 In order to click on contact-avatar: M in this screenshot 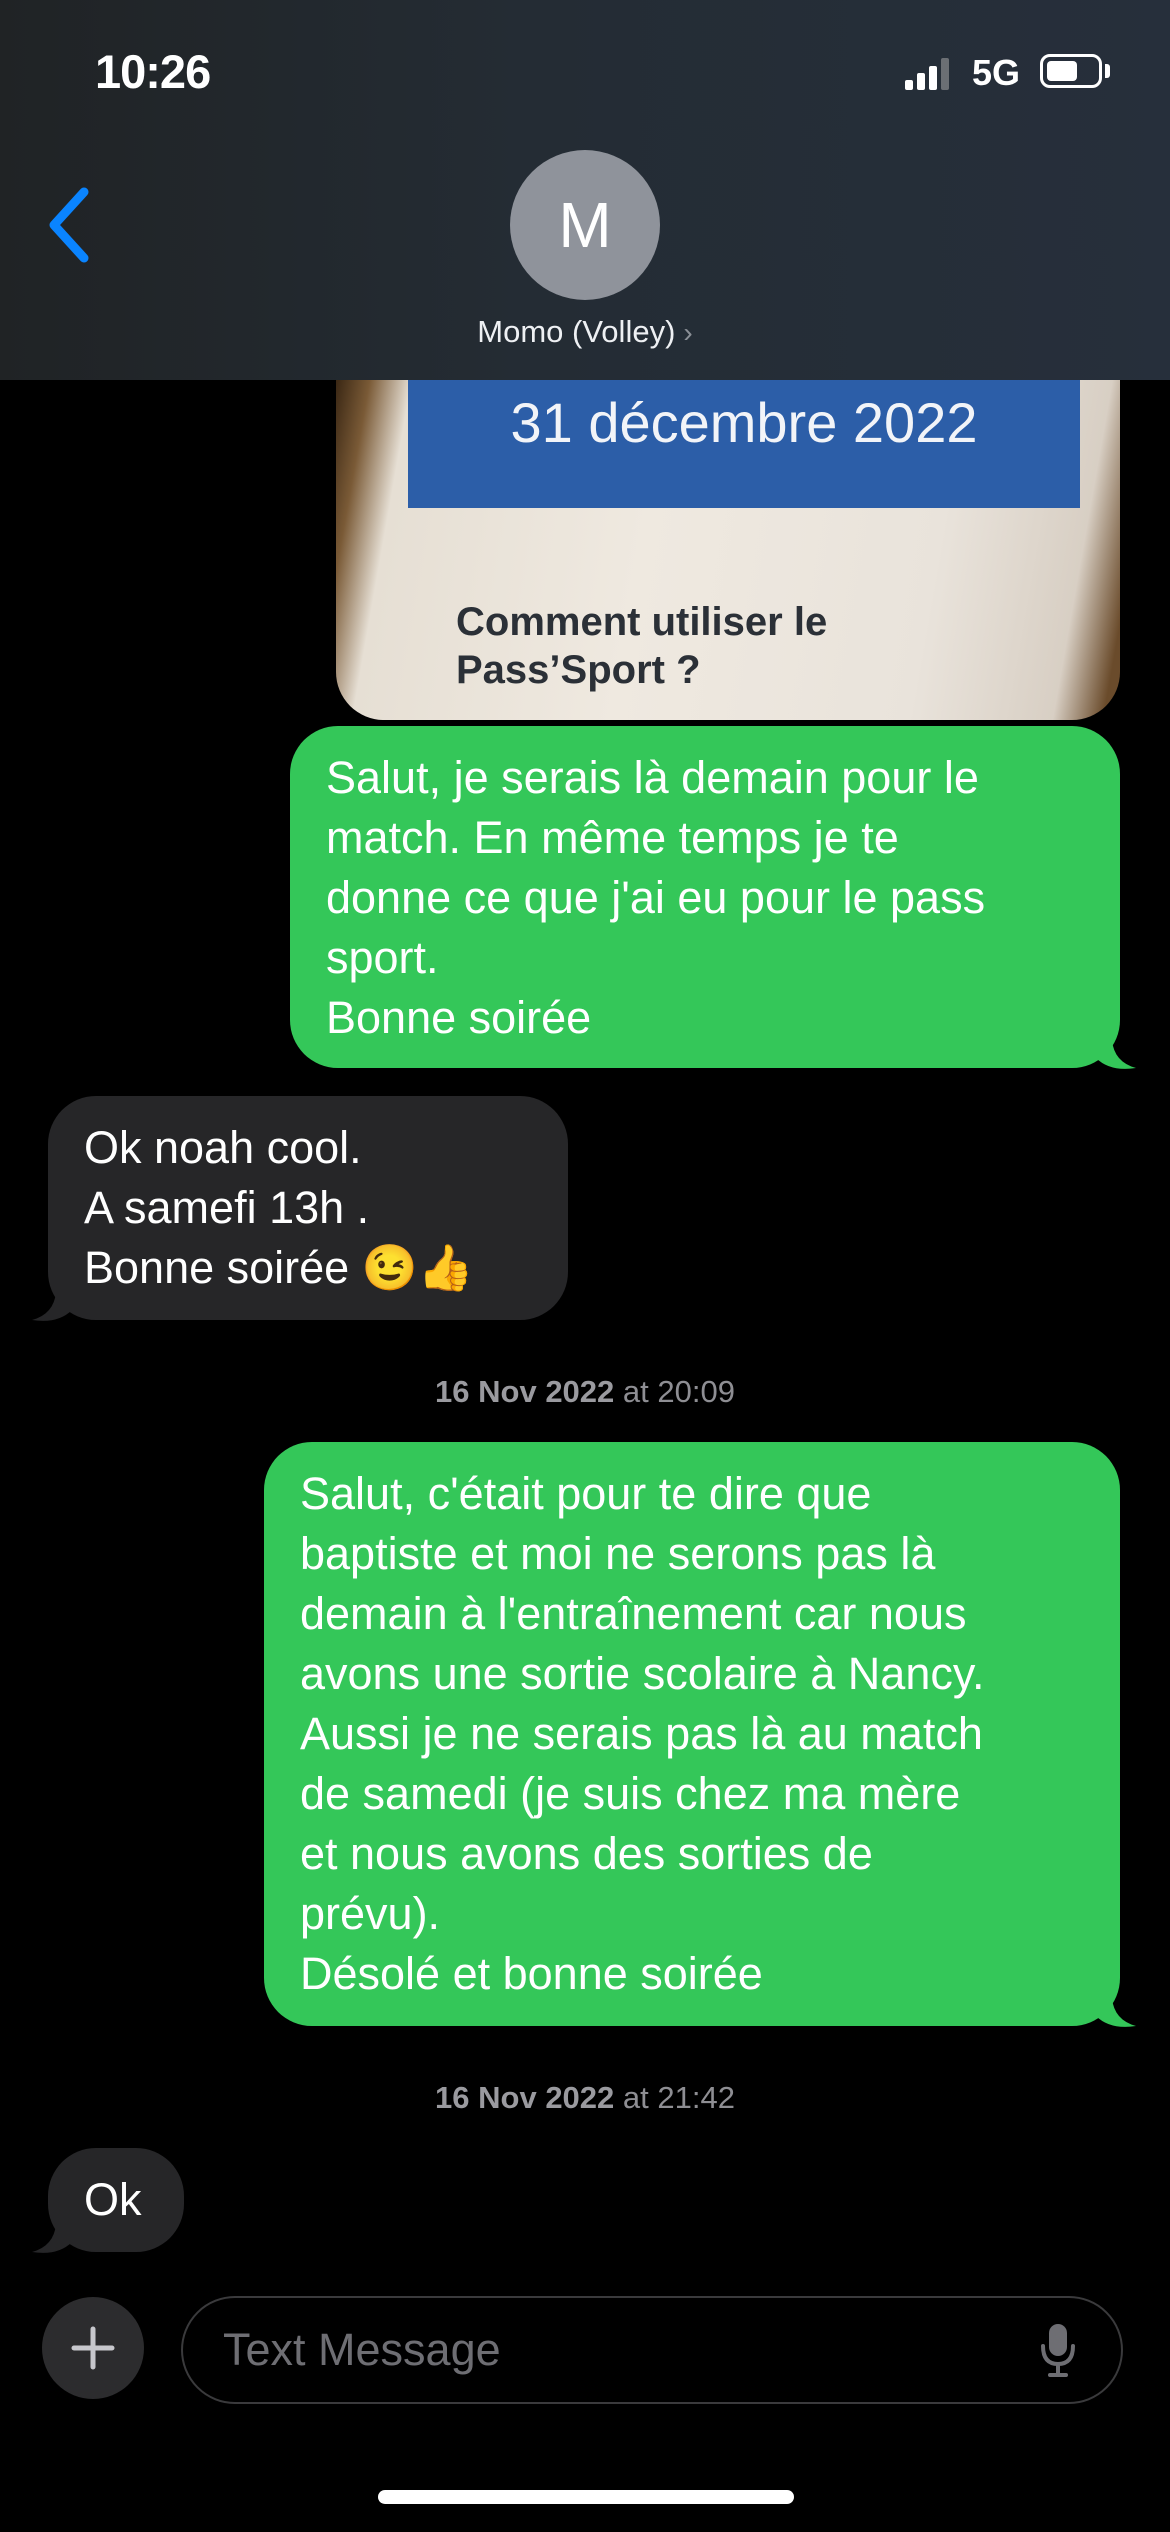, I will do `click(585, 225)`.